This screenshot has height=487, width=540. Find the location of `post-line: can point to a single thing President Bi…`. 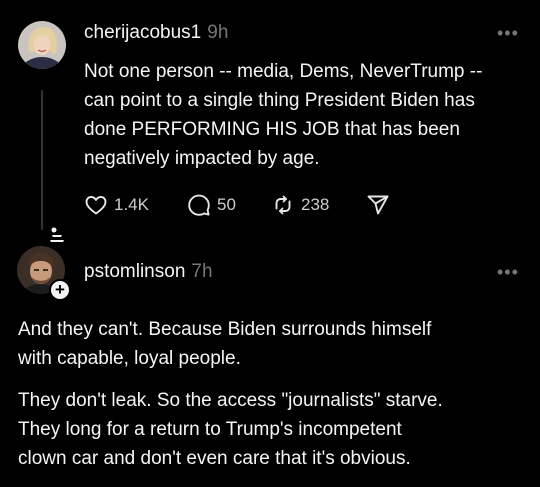

post-line: can point to a single thing President Bi… is located at coordinates (279, 100).